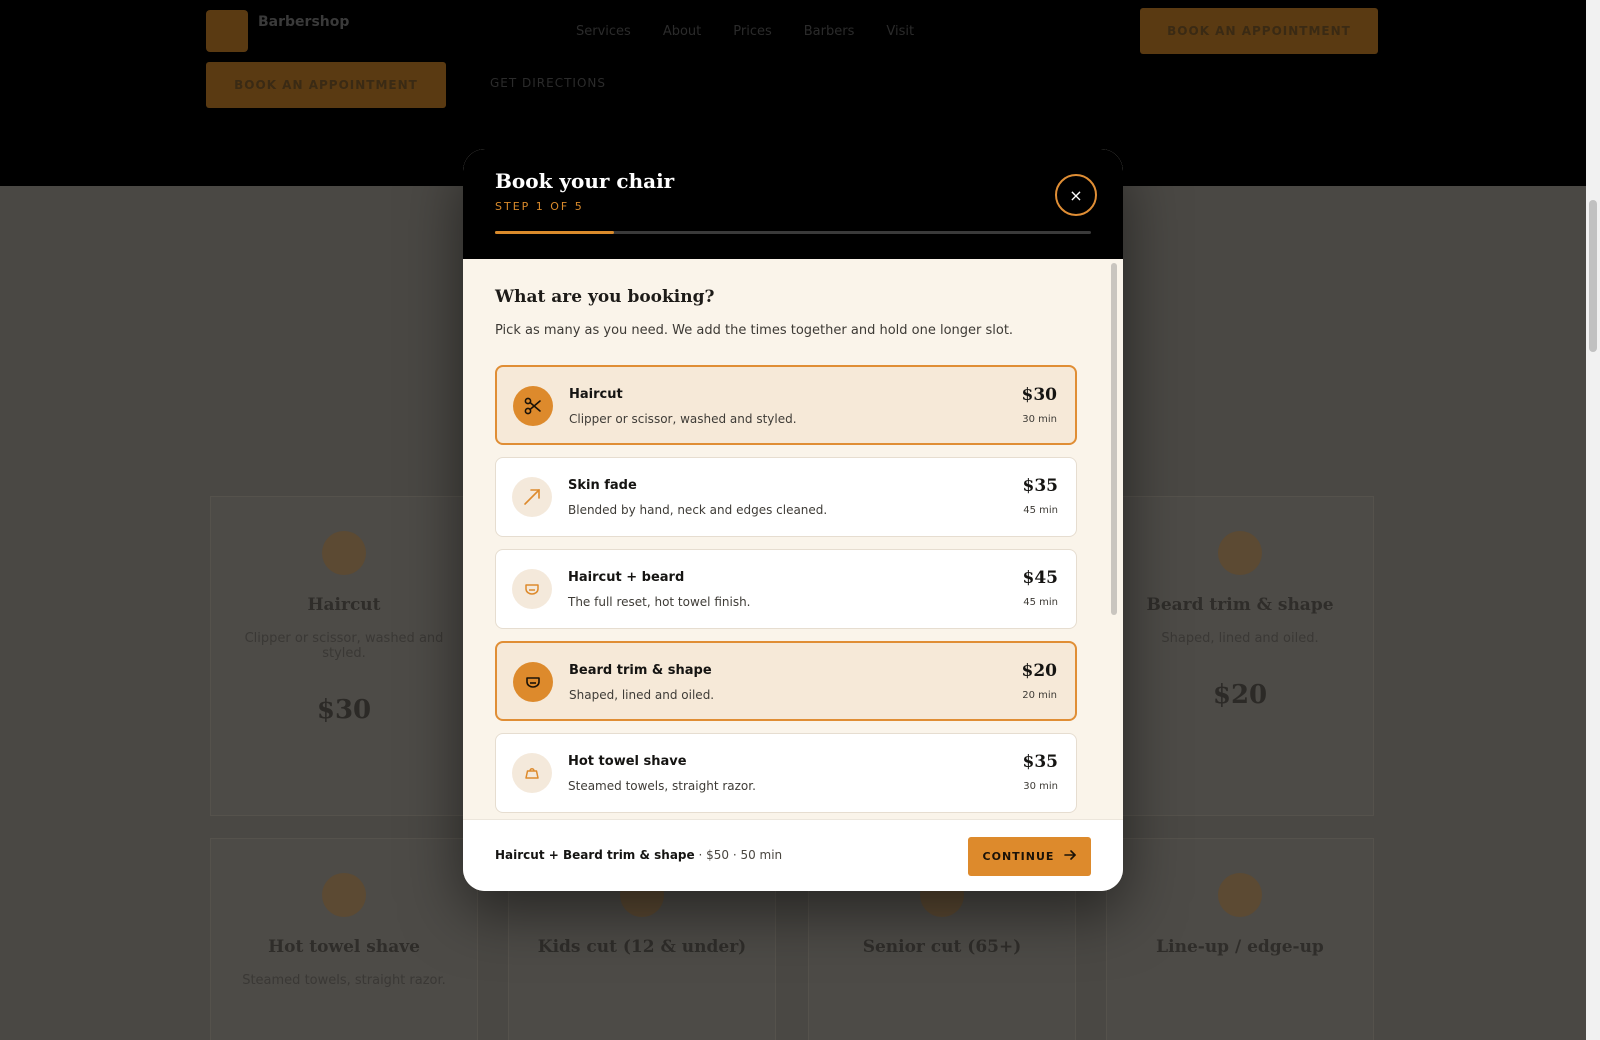 This screenshot has height=1040, width=1600. I want to click on service-price: $45, so click(1040, 578).